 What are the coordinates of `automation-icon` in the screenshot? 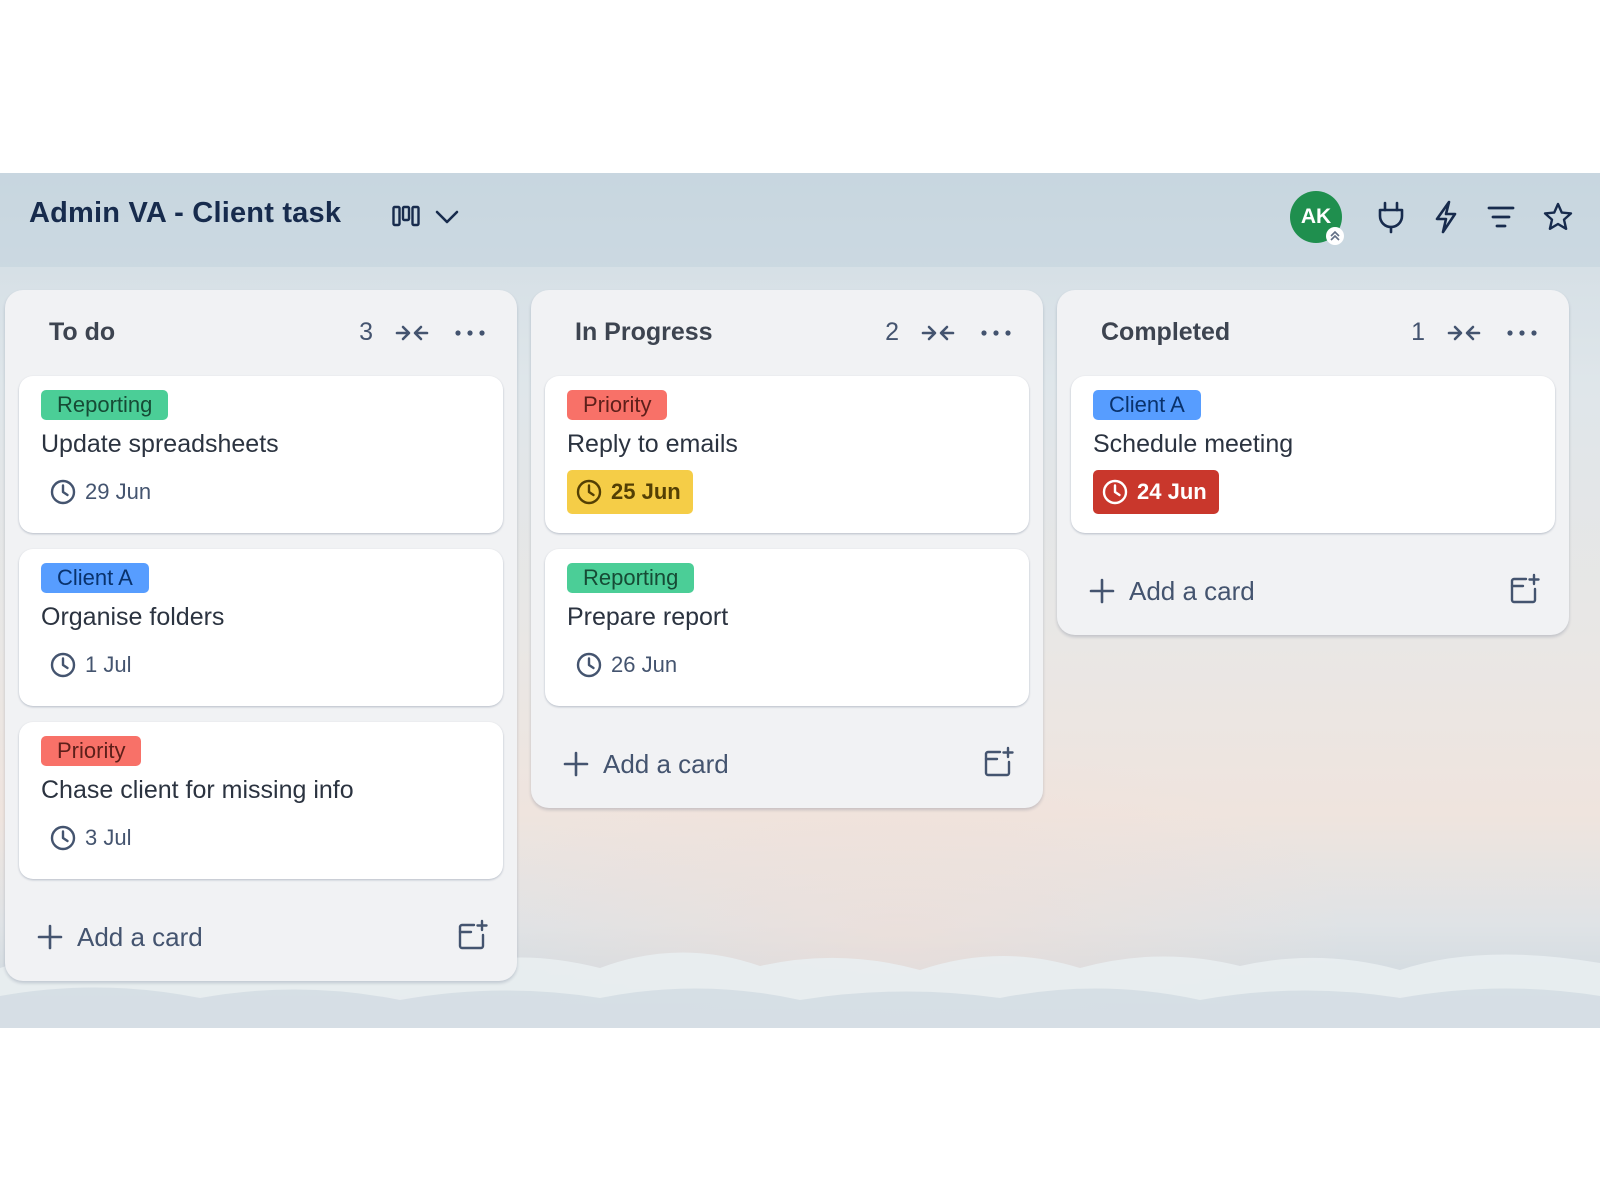 It's located at (1446, 217).